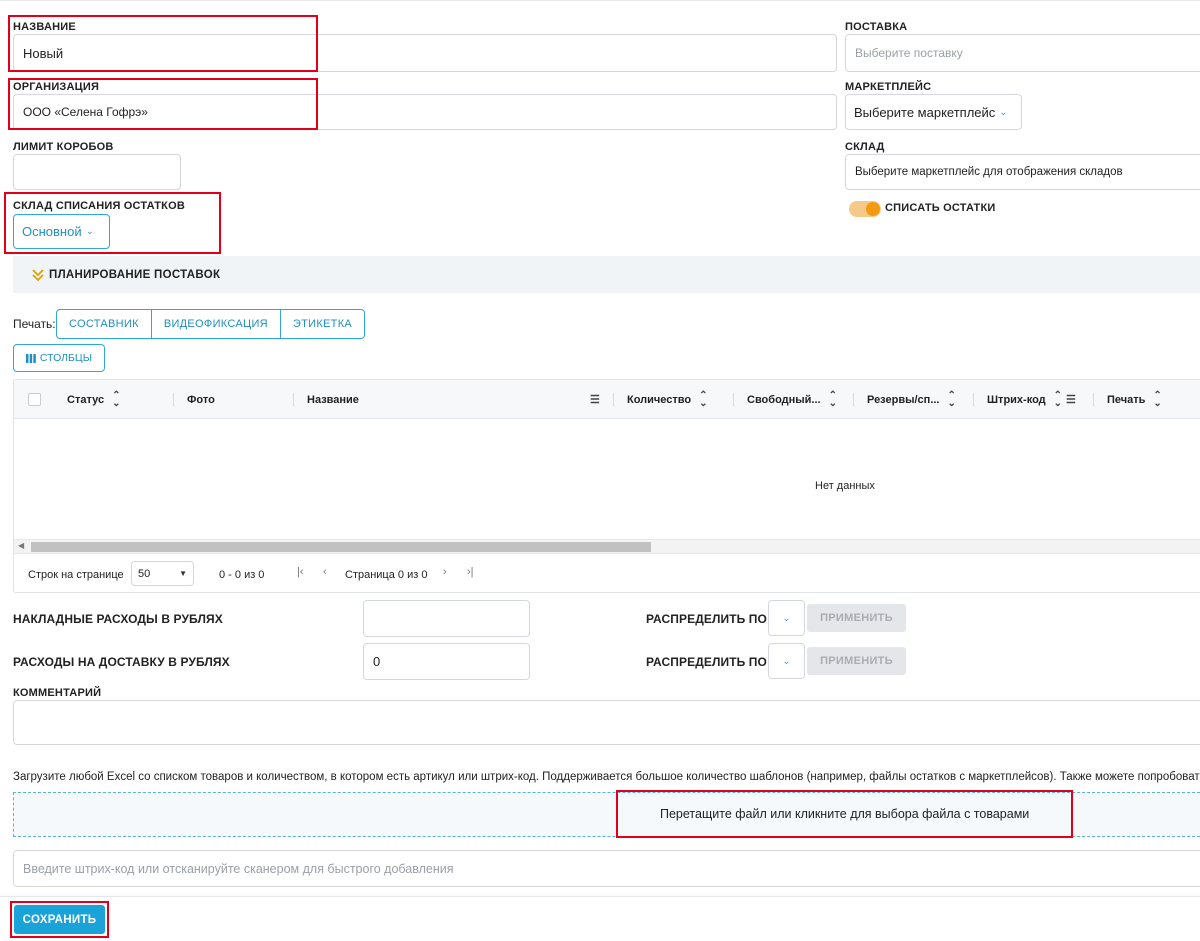 The width and height of the screenshot is (1200, 941). I want to click on toggle-knob, so click(873, 209).